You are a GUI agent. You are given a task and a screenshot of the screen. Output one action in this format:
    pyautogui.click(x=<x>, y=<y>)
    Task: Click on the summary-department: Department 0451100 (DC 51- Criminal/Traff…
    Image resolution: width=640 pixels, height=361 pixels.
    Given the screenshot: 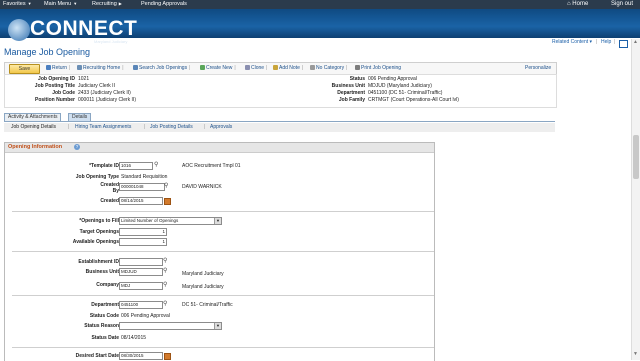 What is the action you would take?
    pyautogui.click(x=364, y=93)
    